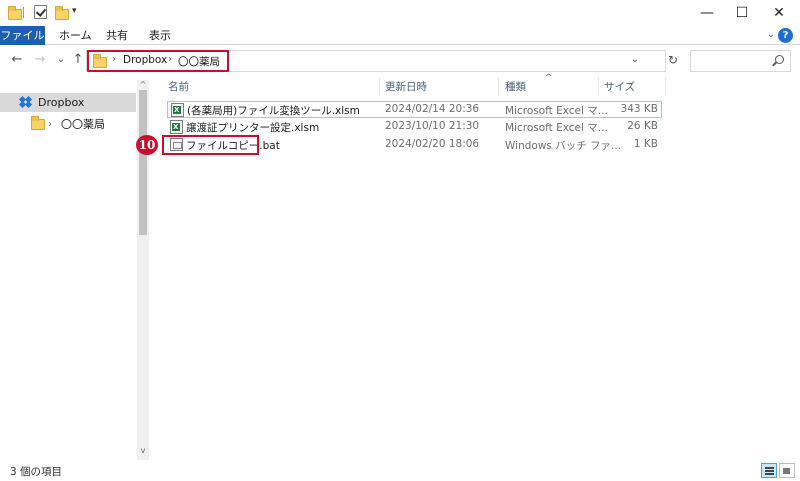 The height and width of the screenshot is (481, 800). I want to click on search-input, so click(740, 61).